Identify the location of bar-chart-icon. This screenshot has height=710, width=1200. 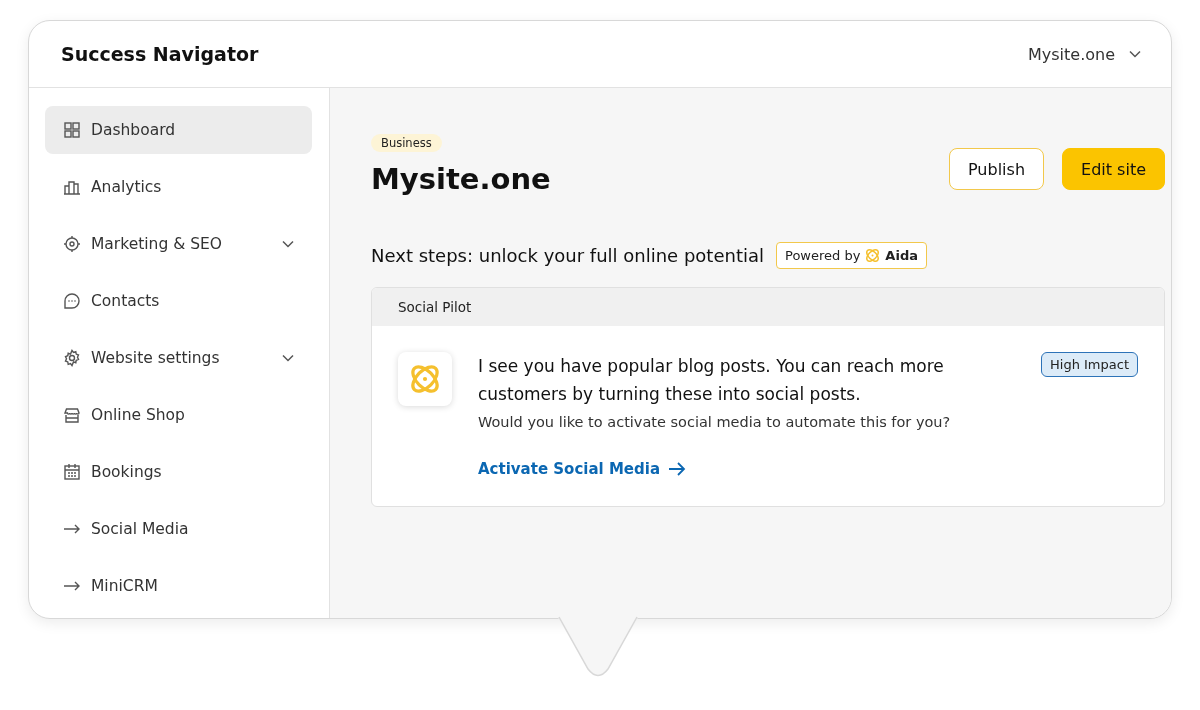
(72, 187).